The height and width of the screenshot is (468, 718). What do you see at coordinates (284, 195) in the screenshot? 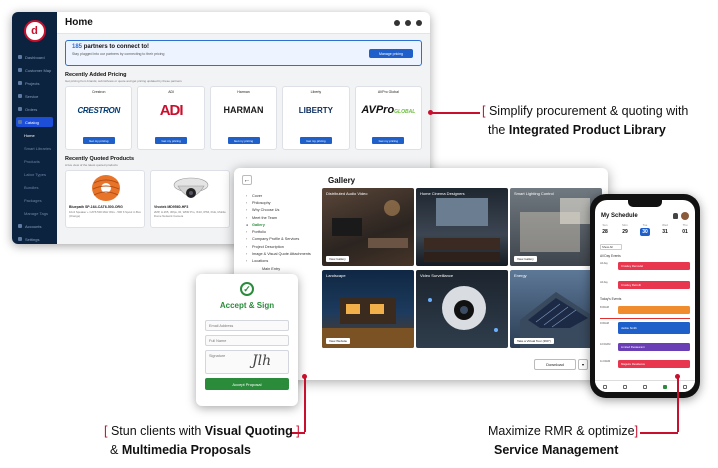
I see `menu-item-cover: › Cover` at bounding box center [284, 195].